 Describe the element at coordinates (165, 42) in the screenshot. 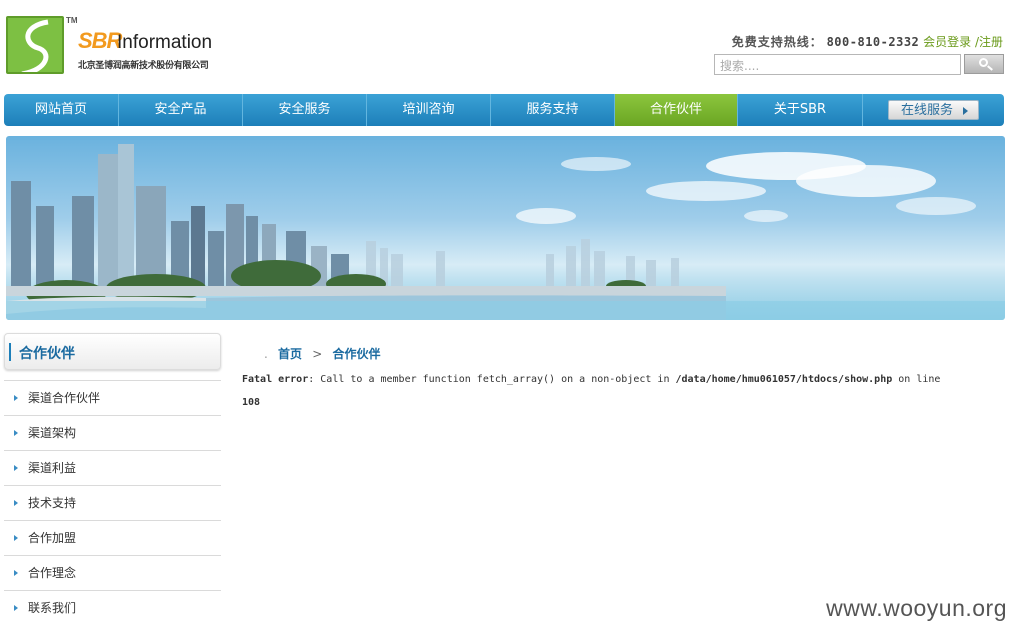

I see `logo-brand-information: Information` at that location.